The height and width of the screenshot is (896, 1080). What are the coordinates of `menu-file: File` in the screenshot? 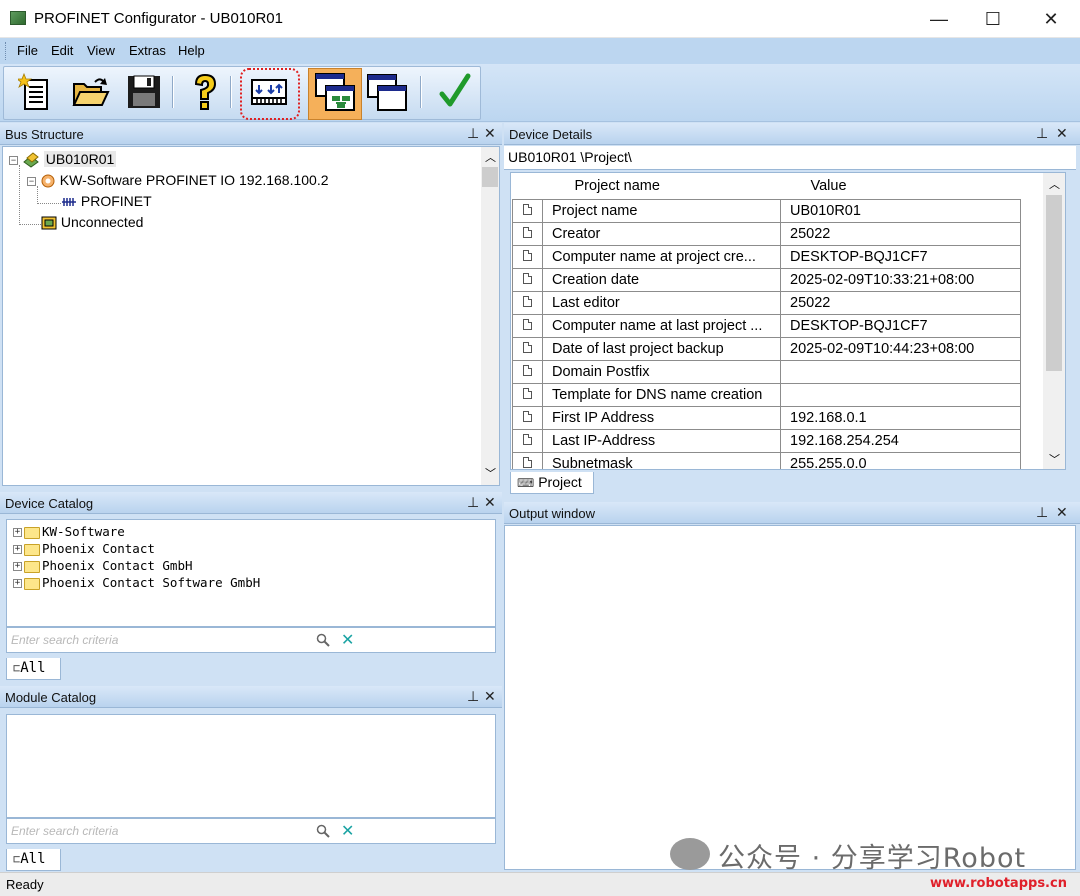 It's located at (27, 50).